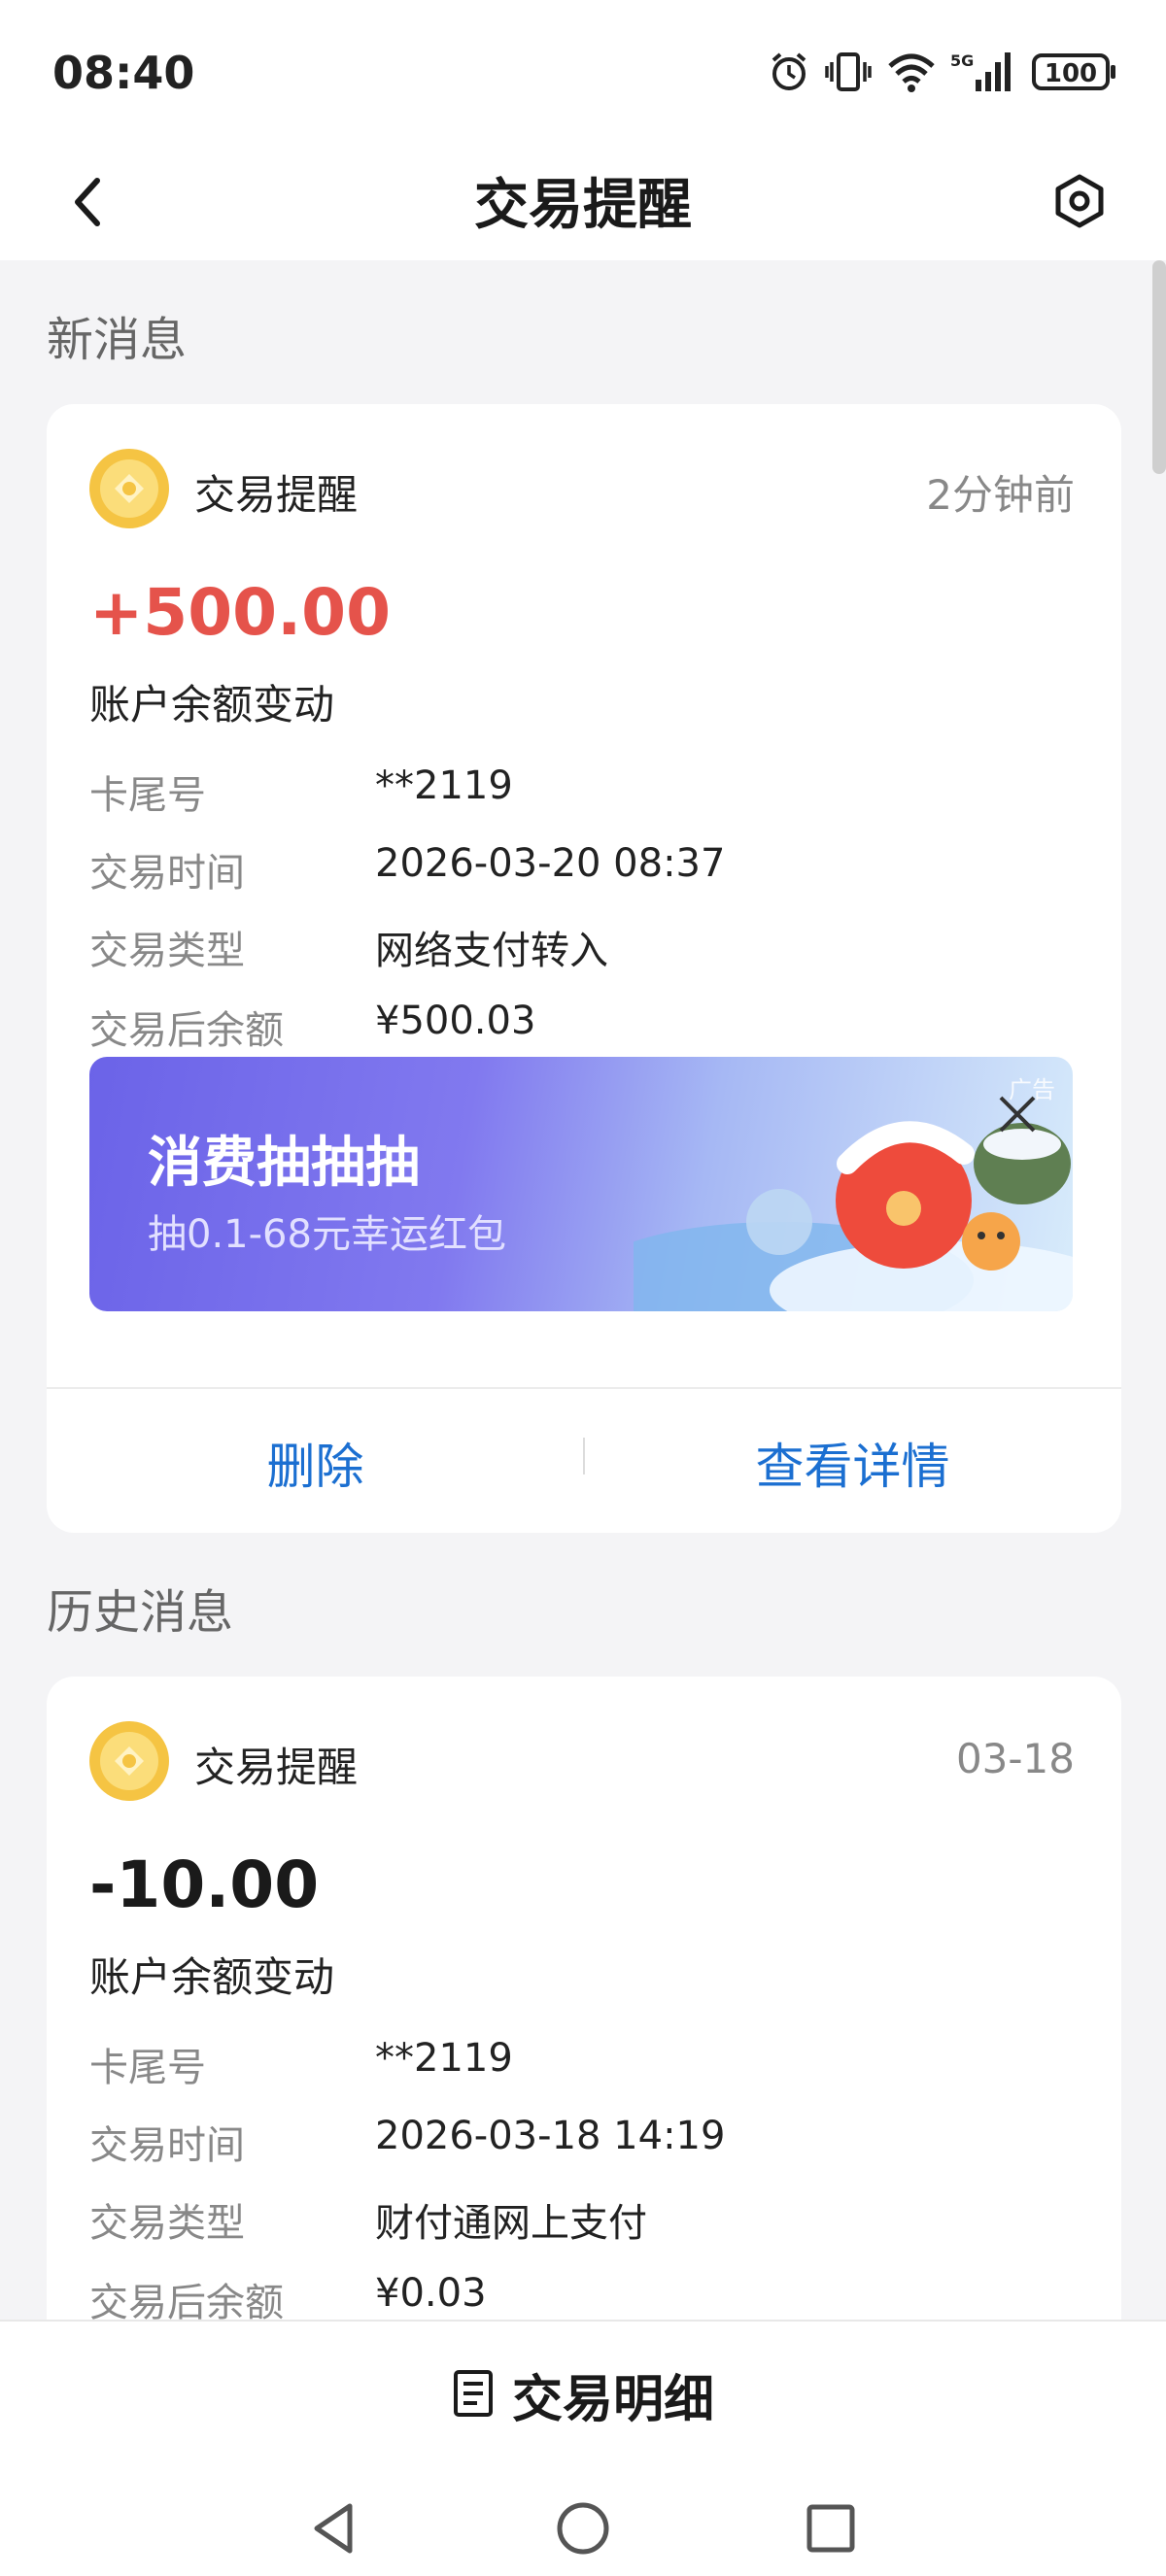 Image resolution: width=1166 pixels, height=2576 pixels. What do you see at coordinates (431, 2293) in the screenshot?
I see `row-value: ¥0.03` at bounding box center [431, 2293].